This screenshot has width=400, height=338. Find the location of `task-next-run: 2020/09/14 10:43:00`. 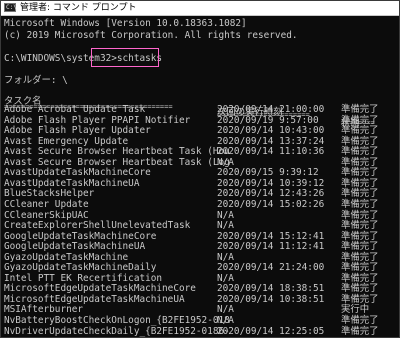

task-next-run: 2020/09/14 10:43:00 is located at coordinates (271, 131).